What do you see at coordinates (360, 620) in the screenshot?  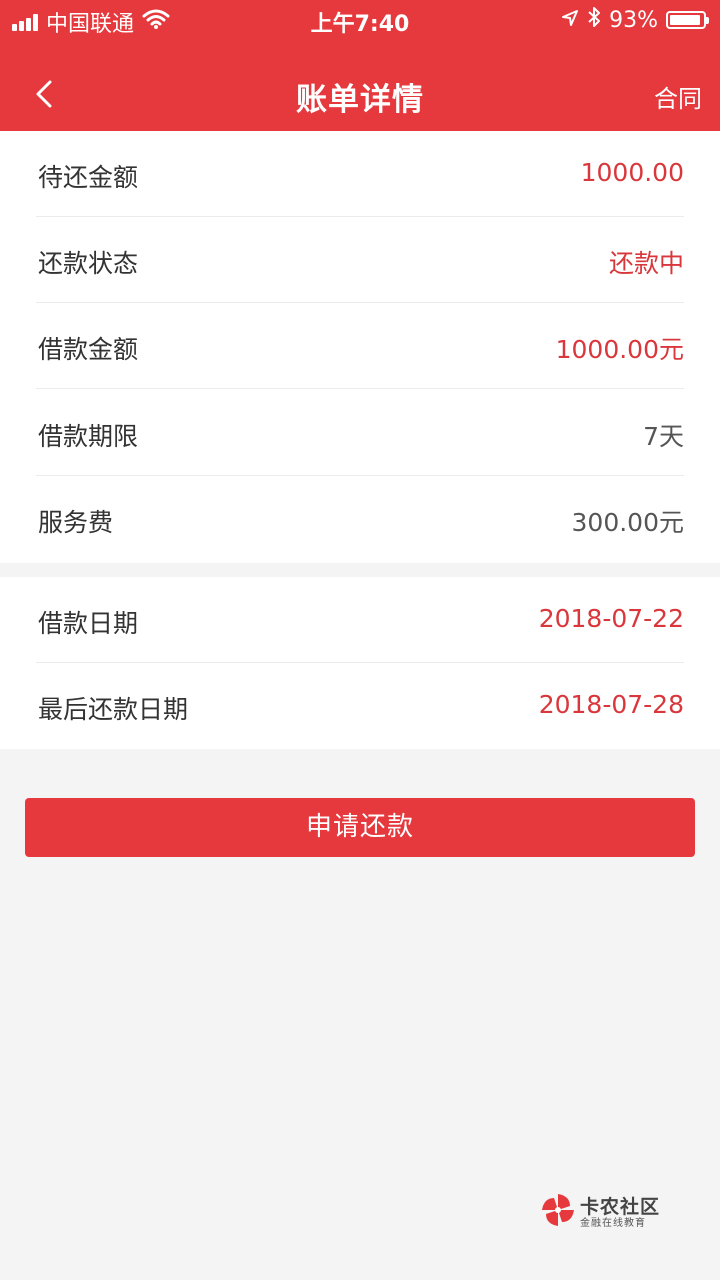 I see `date-row-loan-date: 借款日期 2018-07-22` at bounding box center [360, 620].